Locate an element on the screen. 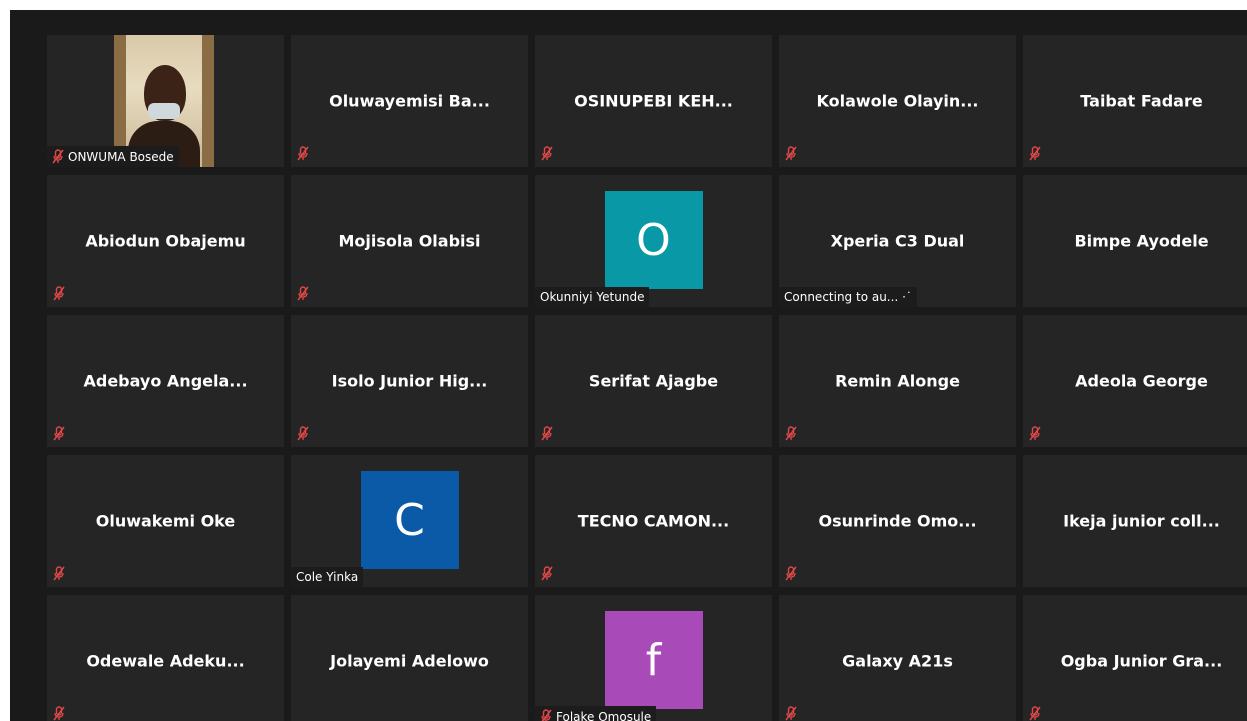 The width and height of the screenshot is (1247, 721). participant-name: ONWUMA Bosede is located at coordinates (121, 156).